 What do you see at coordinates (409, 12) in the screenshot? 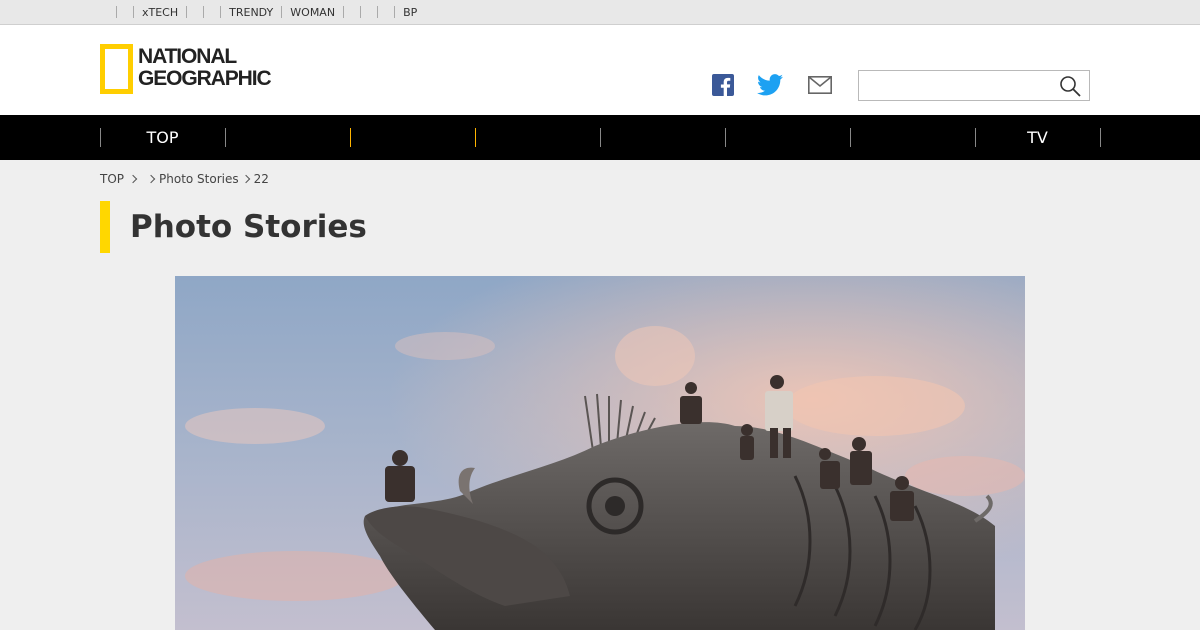
I see `utility-link-bp: BP` at bounding box center [409, 12].